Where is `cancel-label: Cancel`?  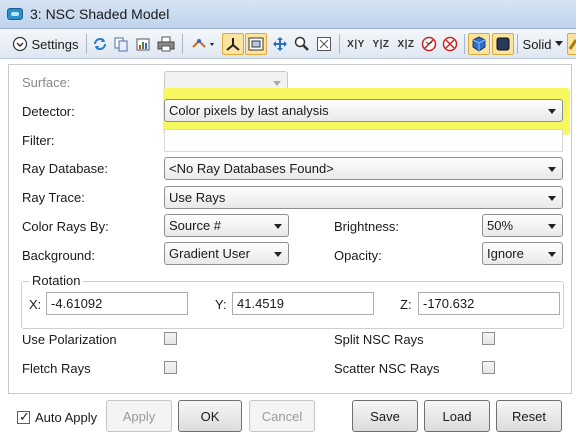
cancel-label: Cancel is located at coordinates (282, 416).